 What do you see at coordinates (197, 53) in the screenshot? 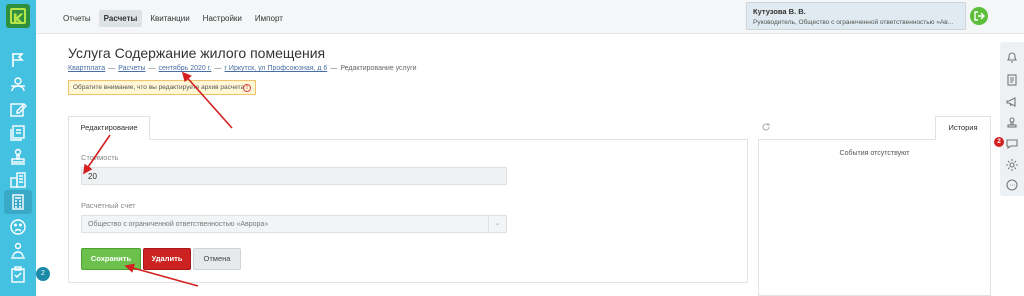
I see `page-title: Услуга Содержание жилого помещения` at bounding box center [197, 53].